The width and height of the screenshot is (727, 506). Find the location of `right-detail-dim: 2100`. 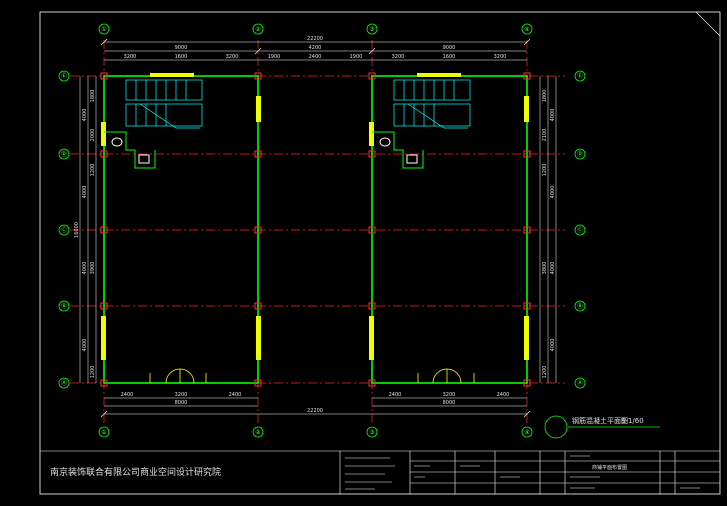

right-detail-dim: 2100 is located at coordinates (545, 135).